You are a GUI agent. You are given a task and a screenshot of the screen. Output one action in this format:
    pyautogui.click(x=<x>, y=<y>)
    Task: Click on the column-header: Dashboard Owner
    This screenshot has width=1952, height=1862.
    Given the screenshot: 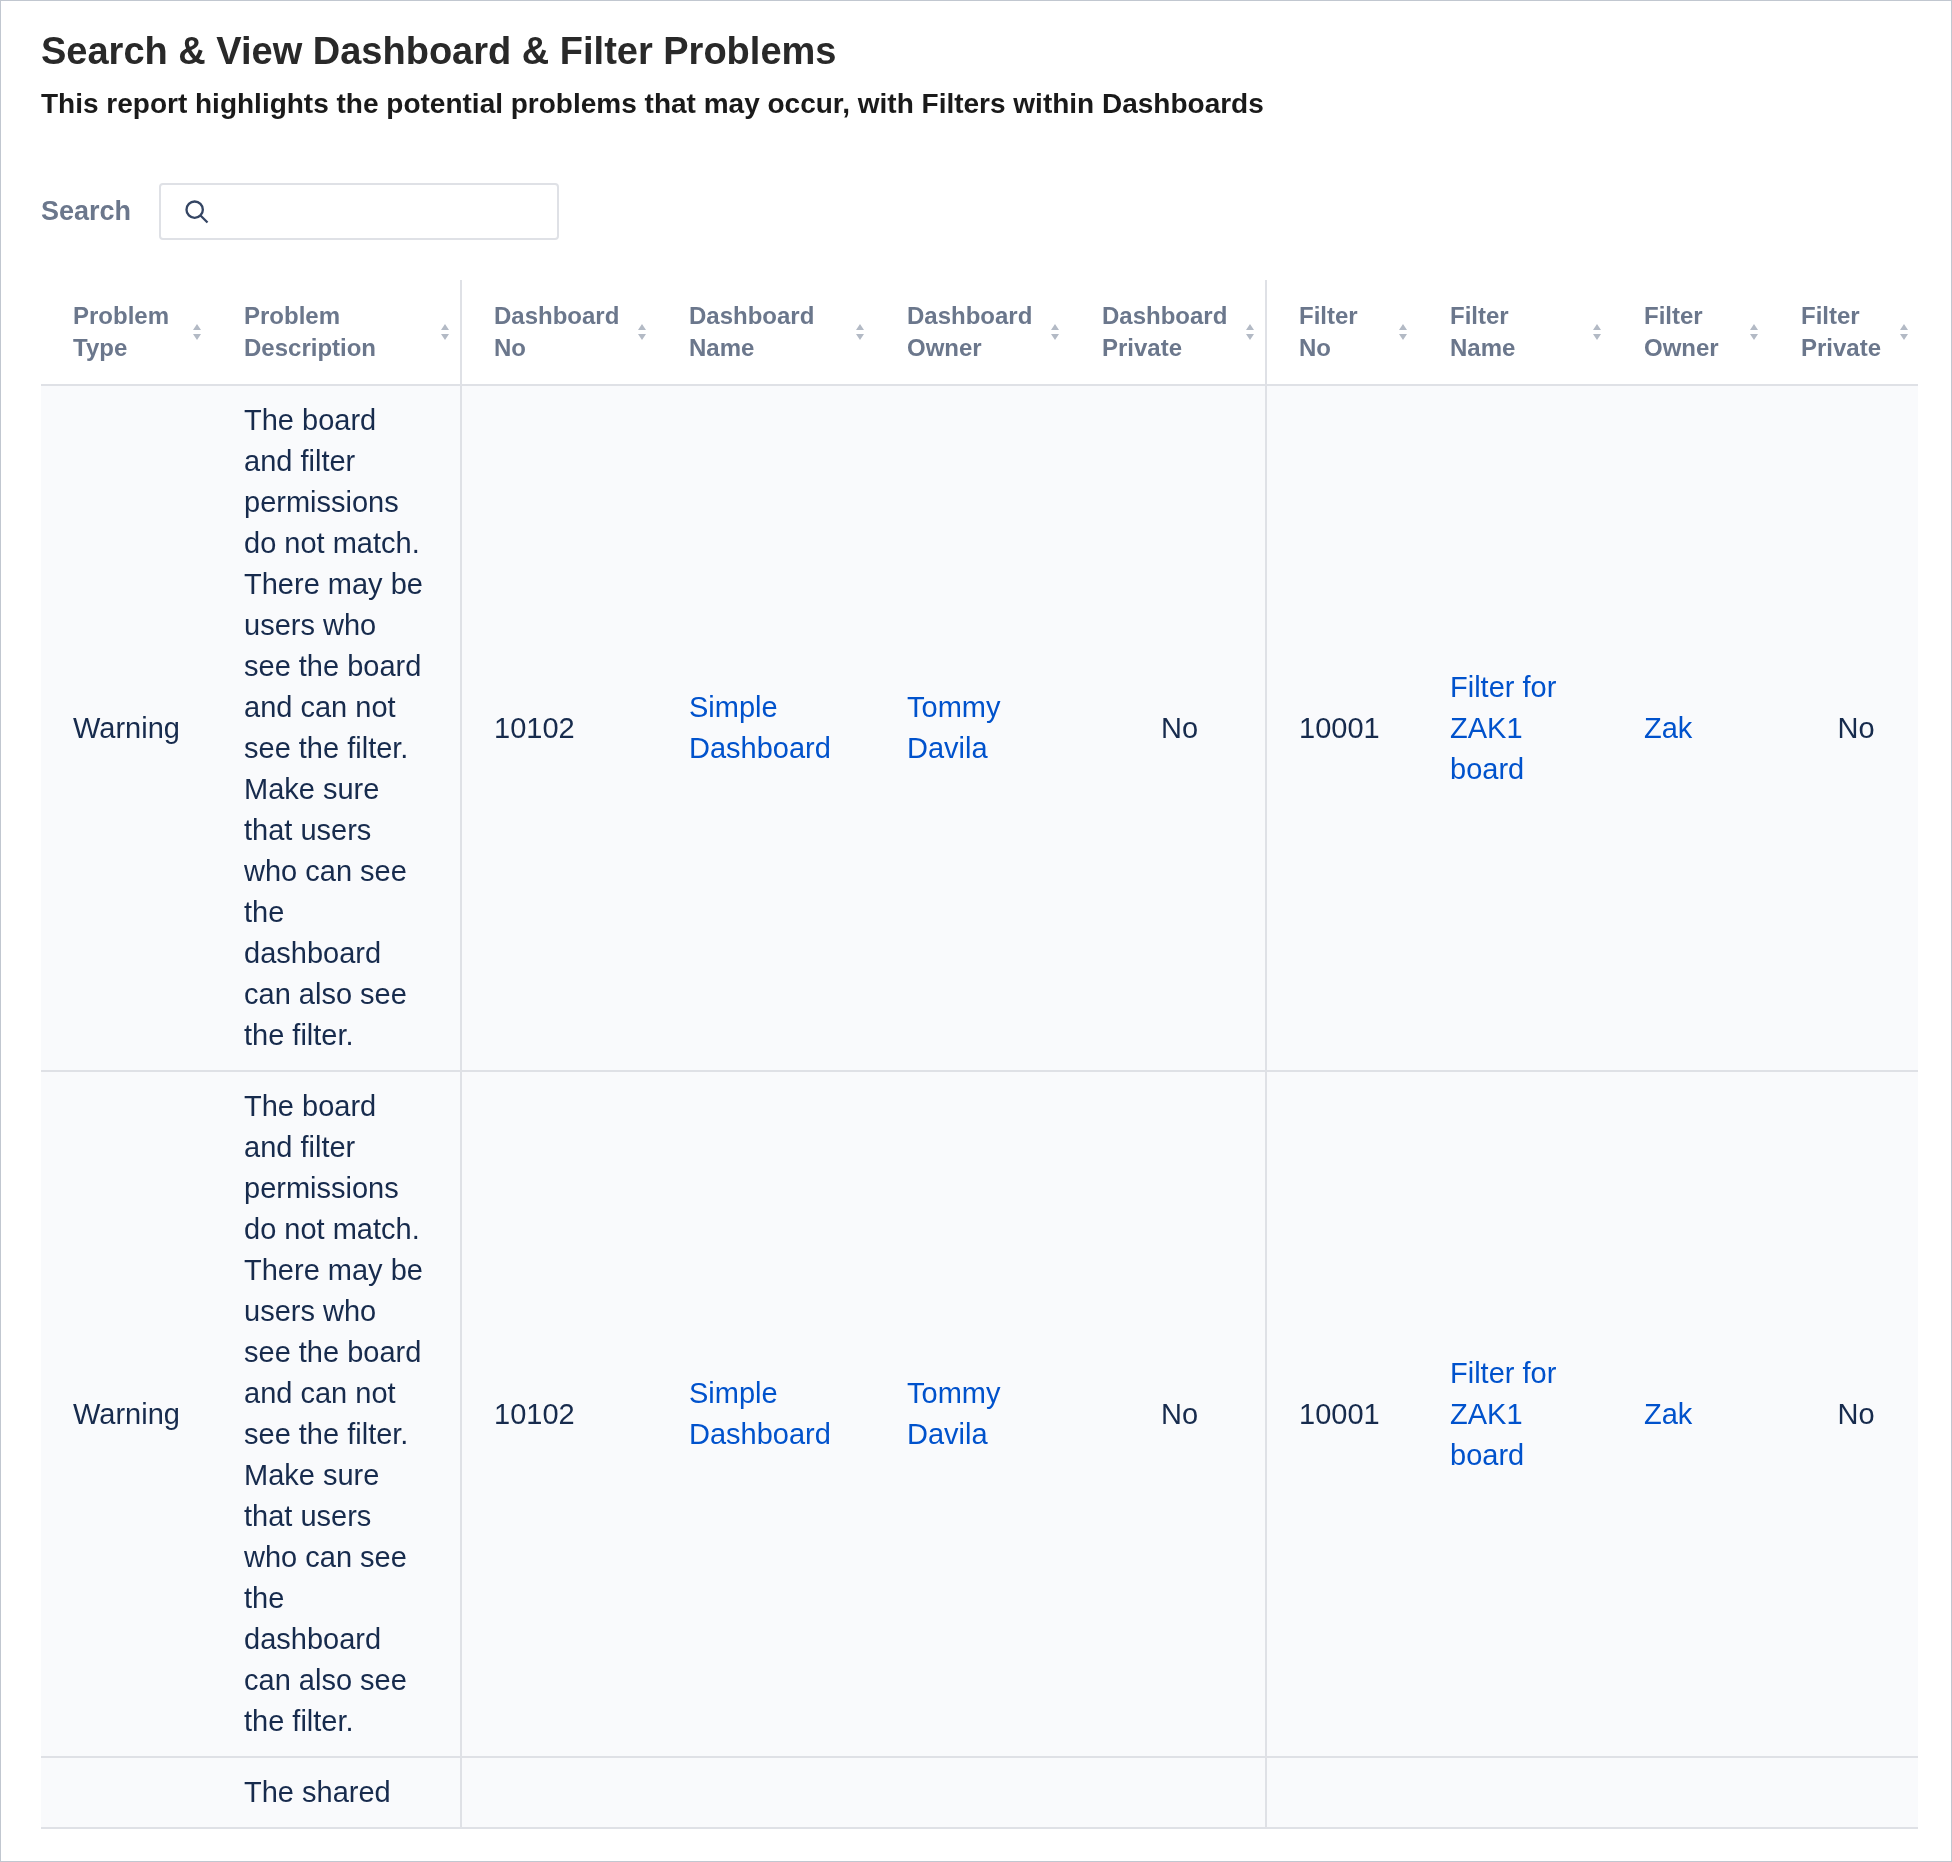 What is the action you would take?
    pyautogui.click(x=970, y=332)
    